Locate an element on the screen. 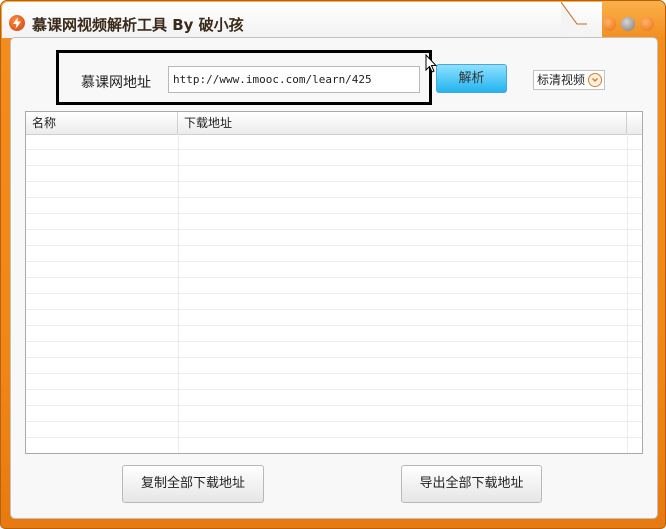 The image size is (666, 529). column-name-header: 名称 is located at coordinates (102, 123).